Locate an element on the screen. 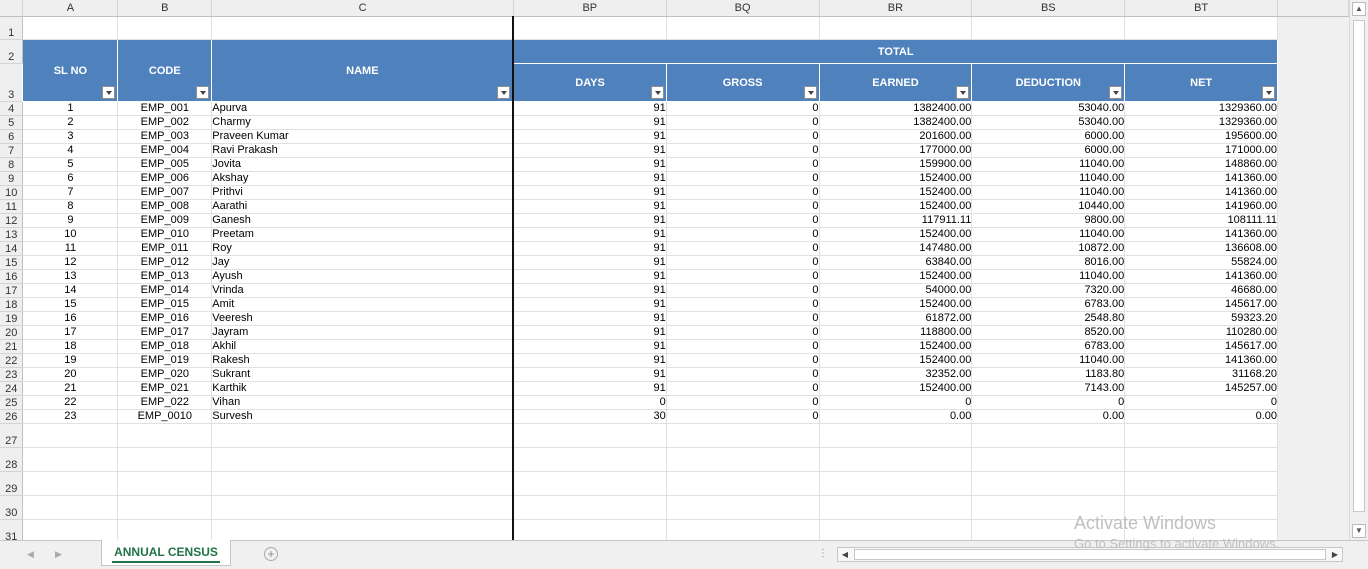 Image resolution: width=1368 pixels, height=569 pixels. net-cell: 171000.00 is located at coordinates (1201, 150).